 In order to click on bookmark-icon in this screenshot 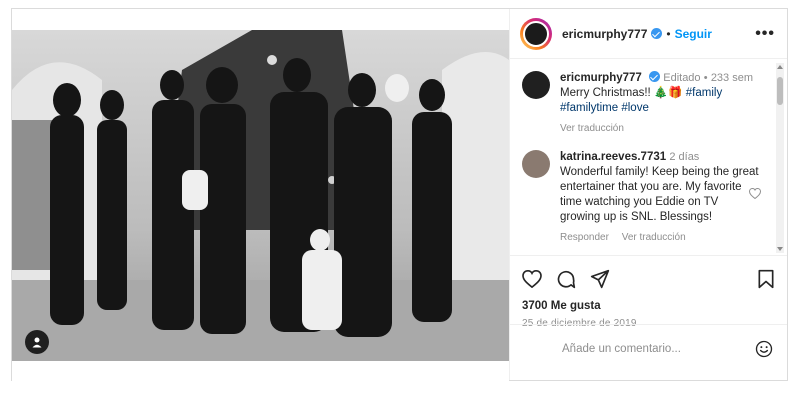, I will do `click(766, 279)`.